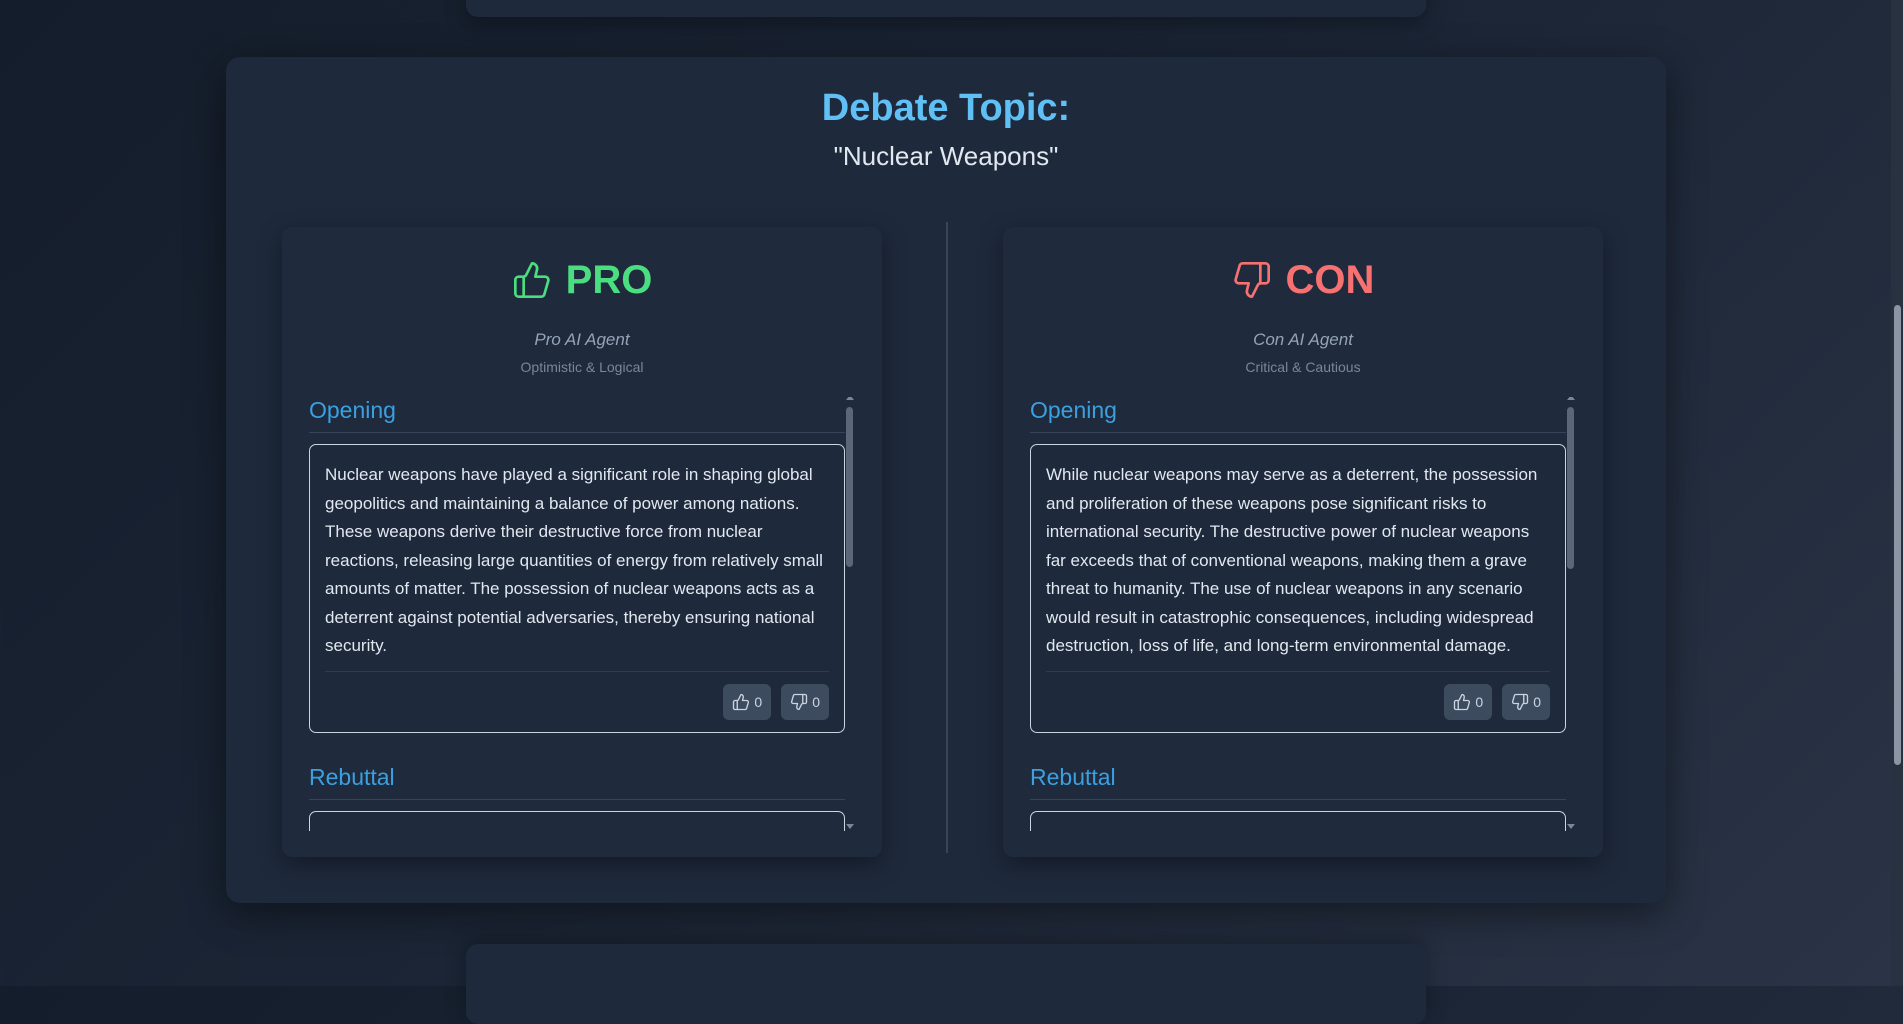  Describe the element at coordinates (946, 156) in the screenshot. I see `debate-topic-name: "Nuclear Weapons"` at that location.